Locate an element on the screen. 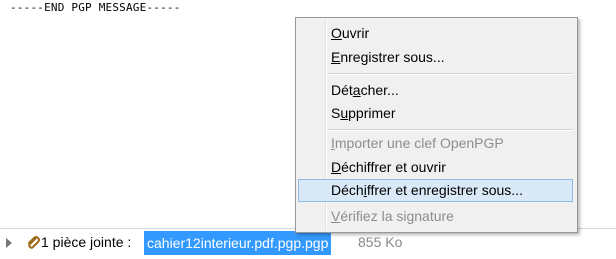 This screenshot has width=616, height=259. menu-item-supprimer: Supprimer is located at coordinates (435, 113).